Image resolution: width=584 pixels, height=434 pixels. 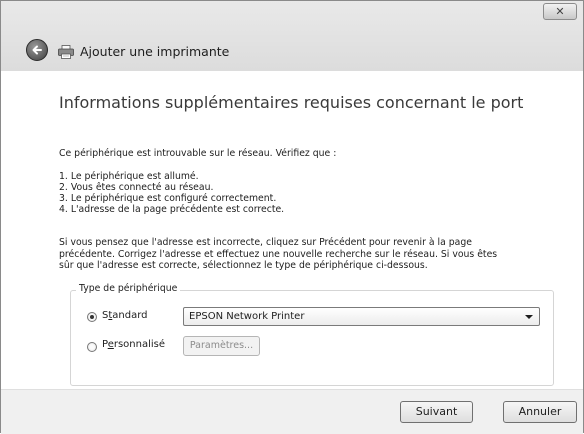 I want to click on dropdown-value: EPSON Network Printer, so click(x=247, y=316).